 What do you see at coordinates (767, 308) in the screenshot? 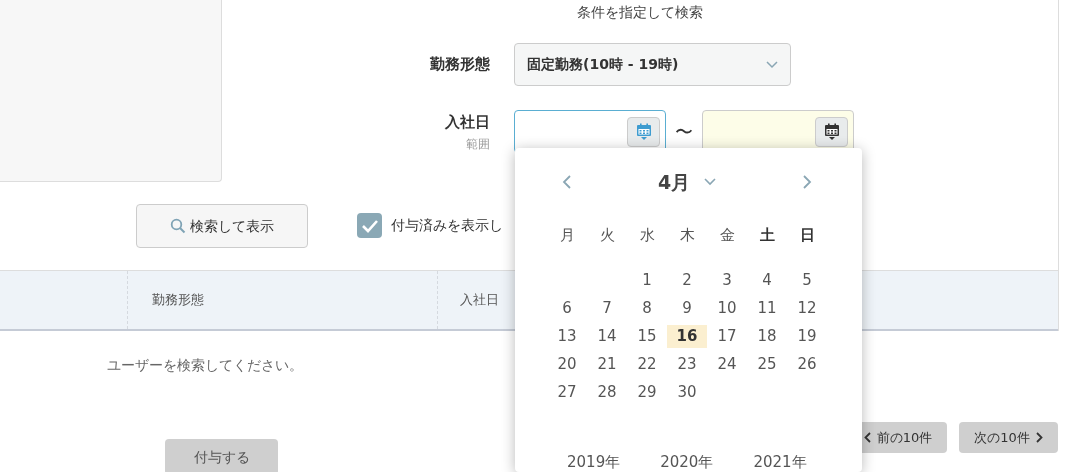
I see `calendar-day: 11` at bounding box center [767, 308].